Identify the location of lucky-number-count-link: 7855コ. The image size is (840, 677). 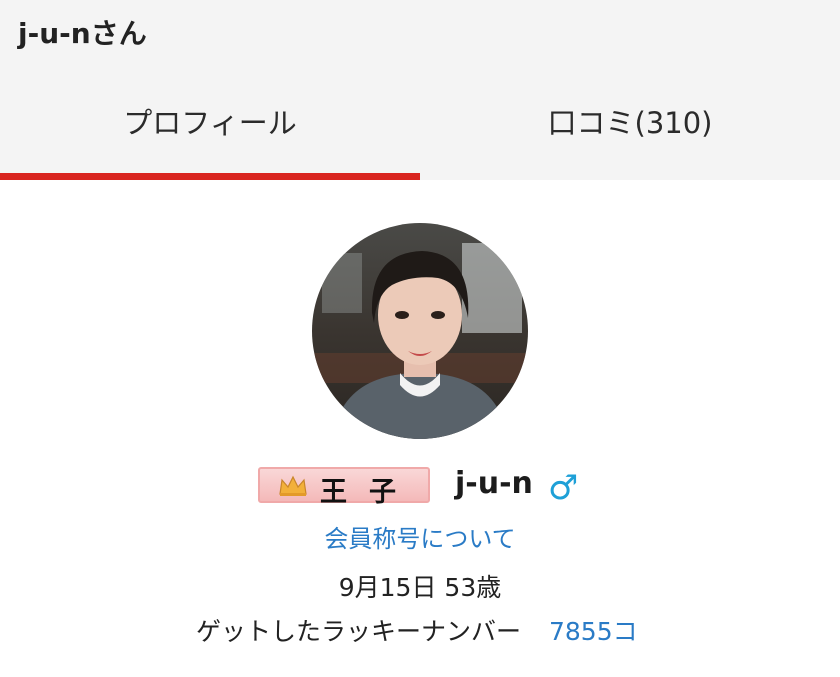
(593, 630).